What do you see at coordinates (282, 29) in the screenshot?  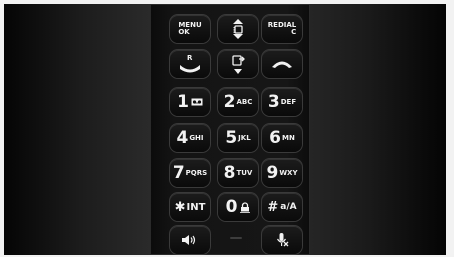 I see `redial-c-key: REDIAL C` at bounding box center [282, 29].